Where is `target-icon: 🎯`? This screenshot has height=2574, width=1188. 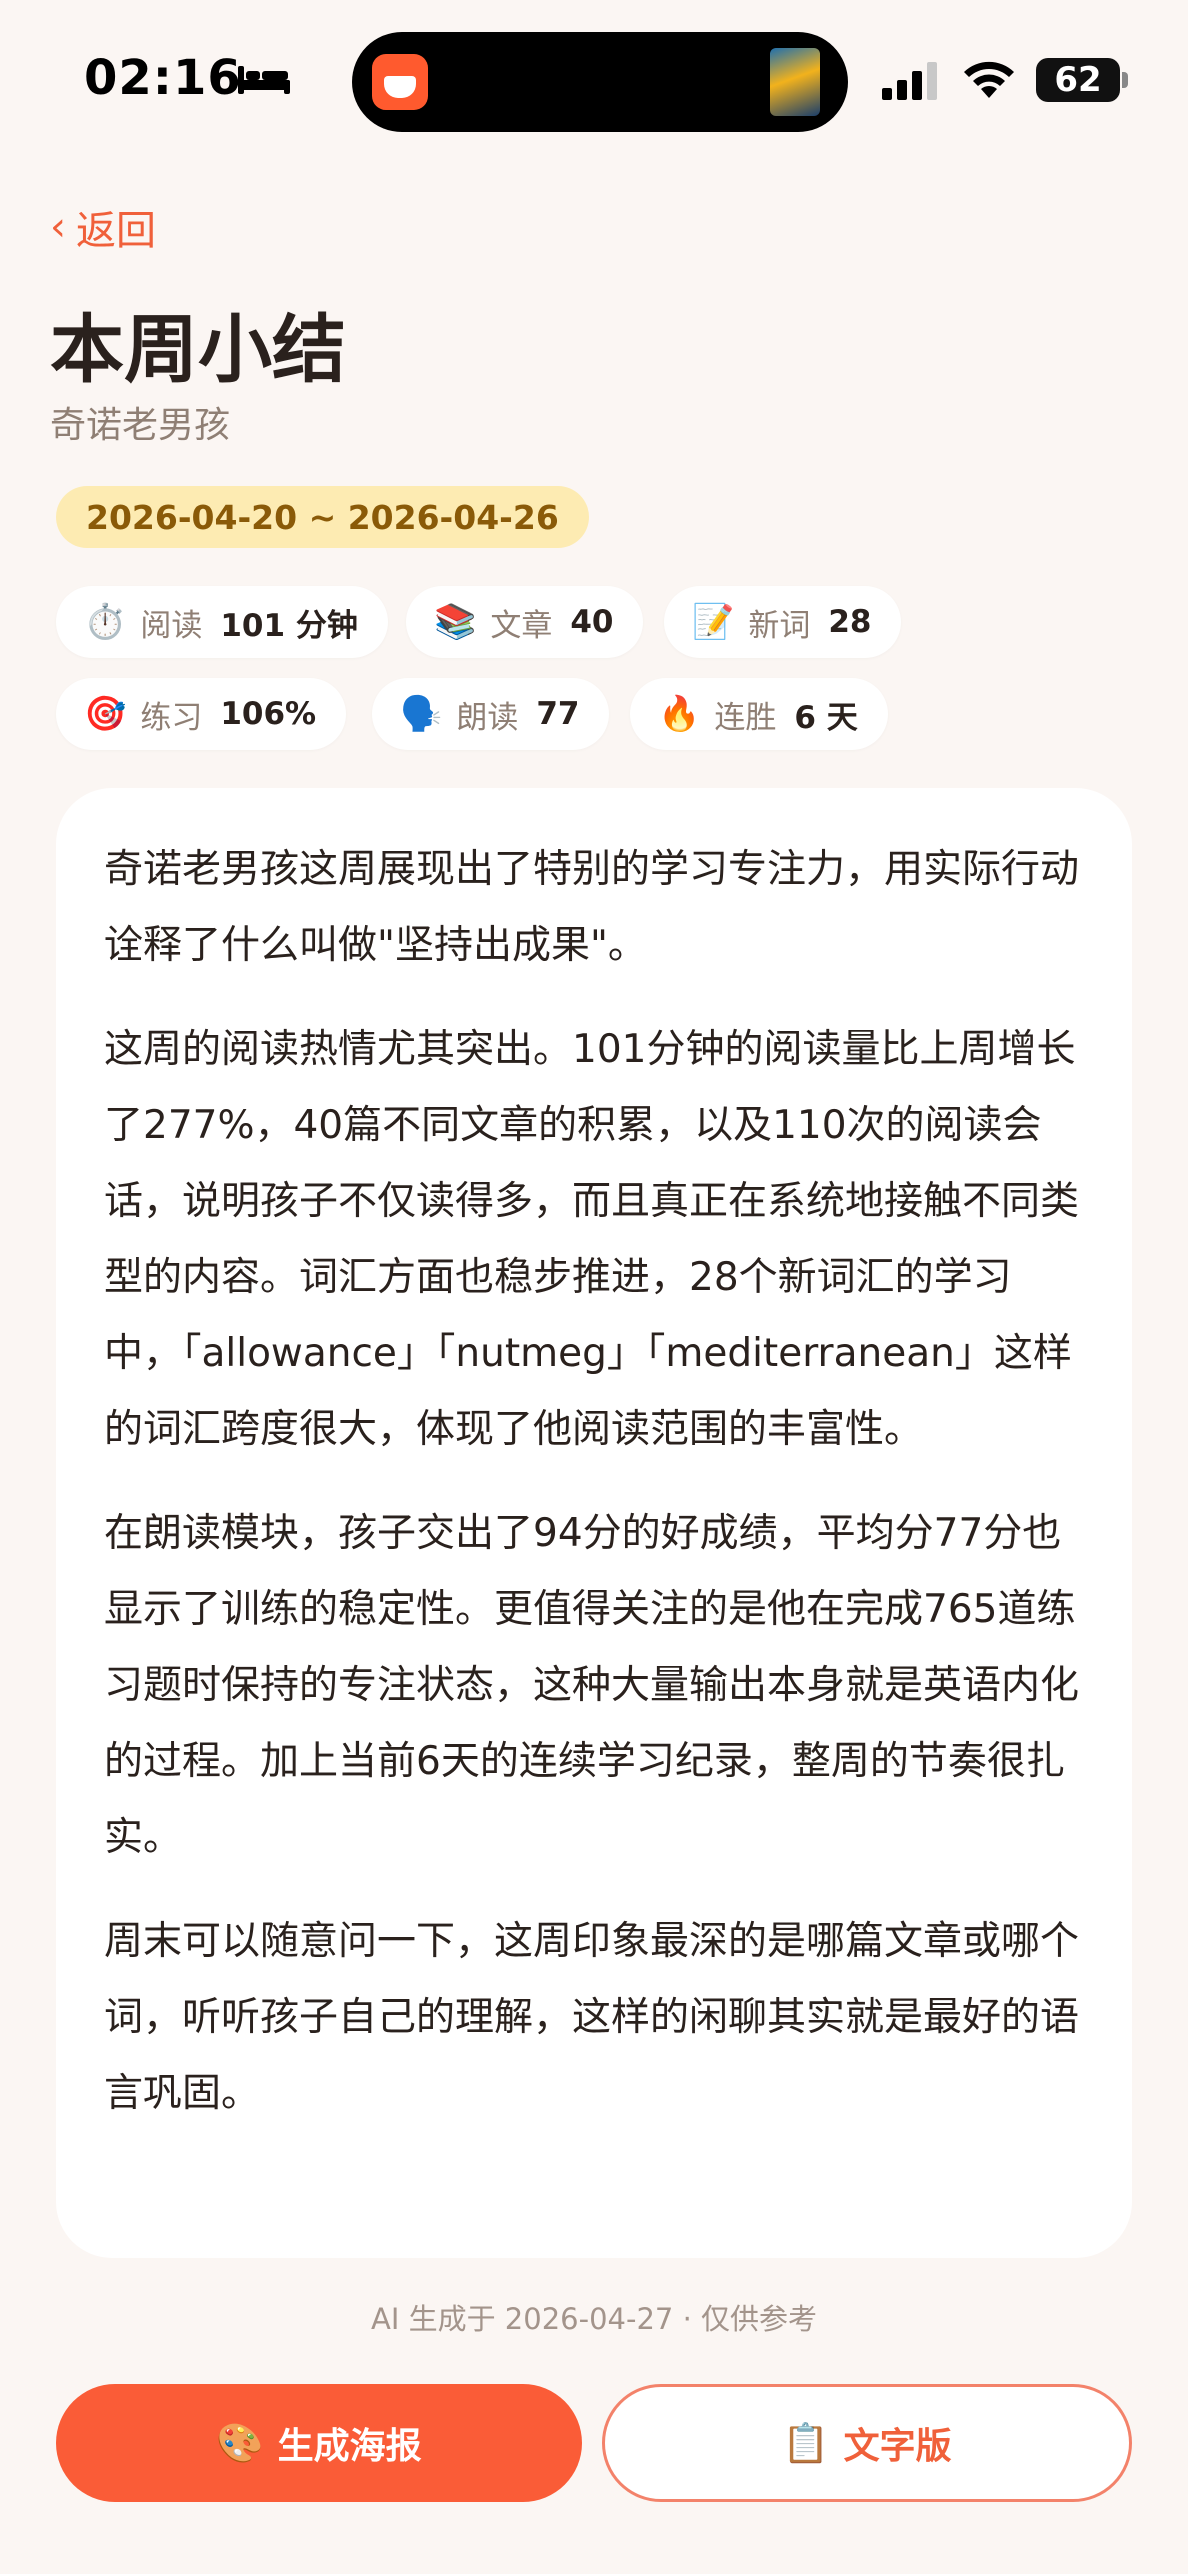 target-icon: 🎯 is located at coordinates (105, 714).